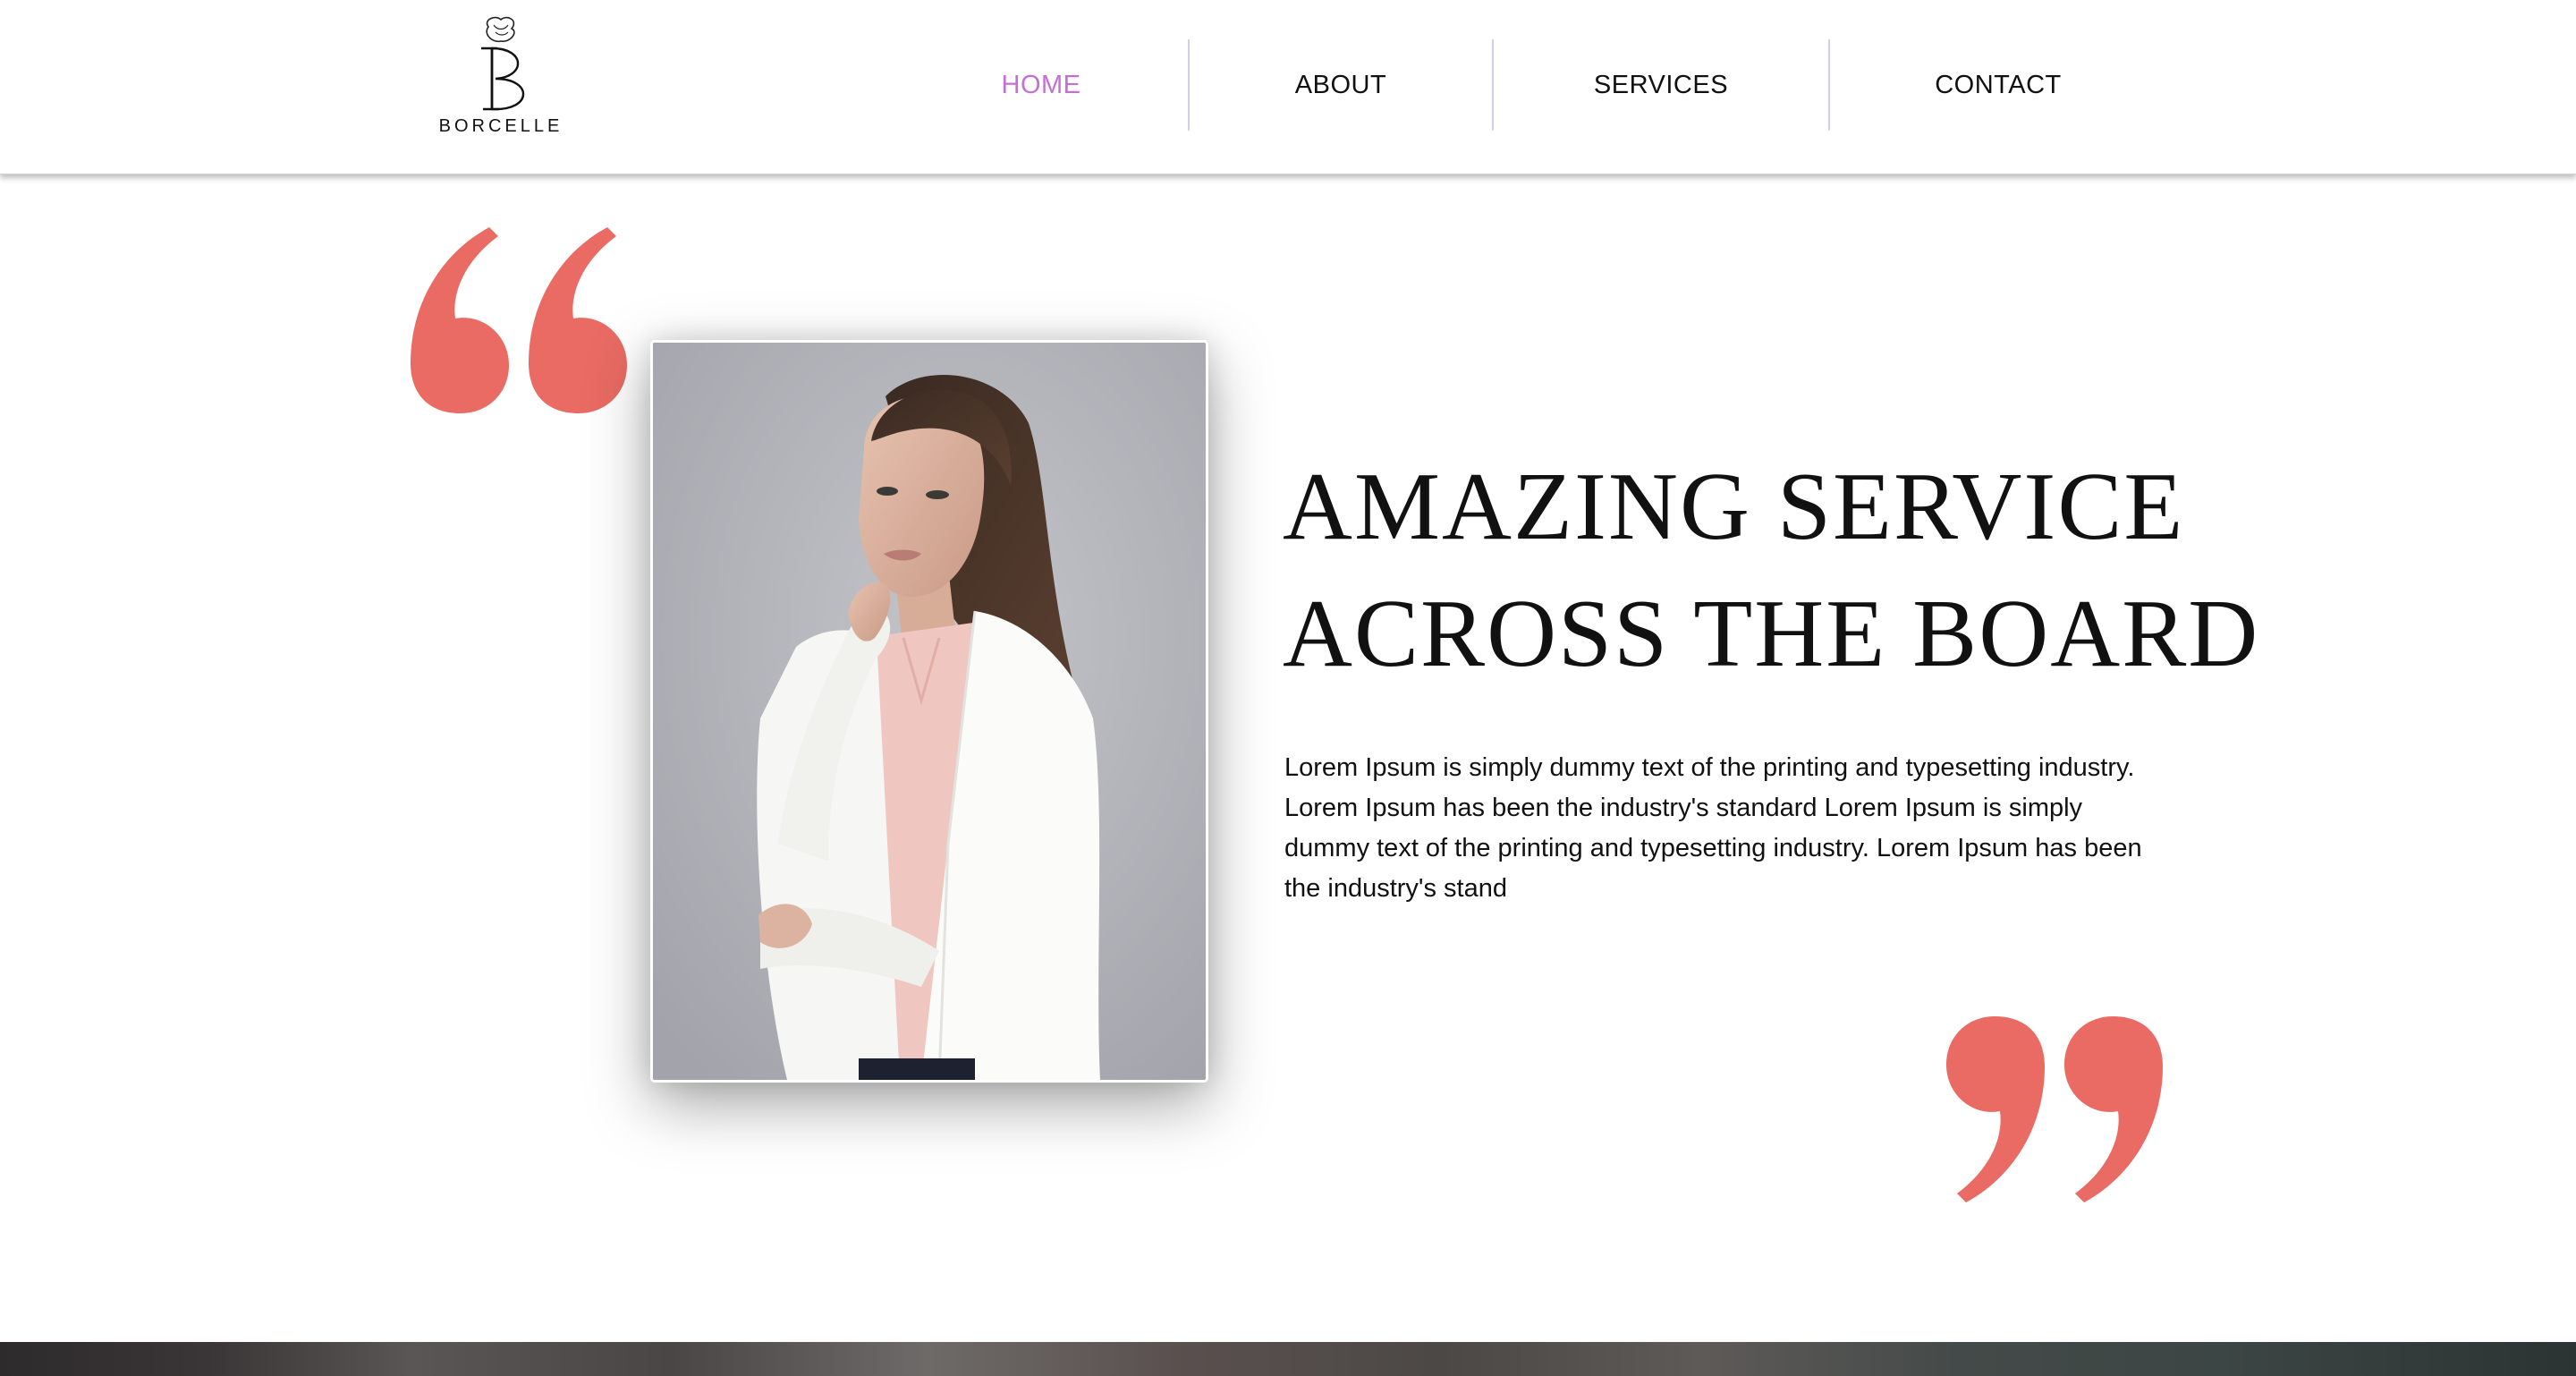 This screenshot has width=2576, height=1376. I want to click on main-nav: HOME ABOUT SERVICES CONTACT, so click(1530, 85).